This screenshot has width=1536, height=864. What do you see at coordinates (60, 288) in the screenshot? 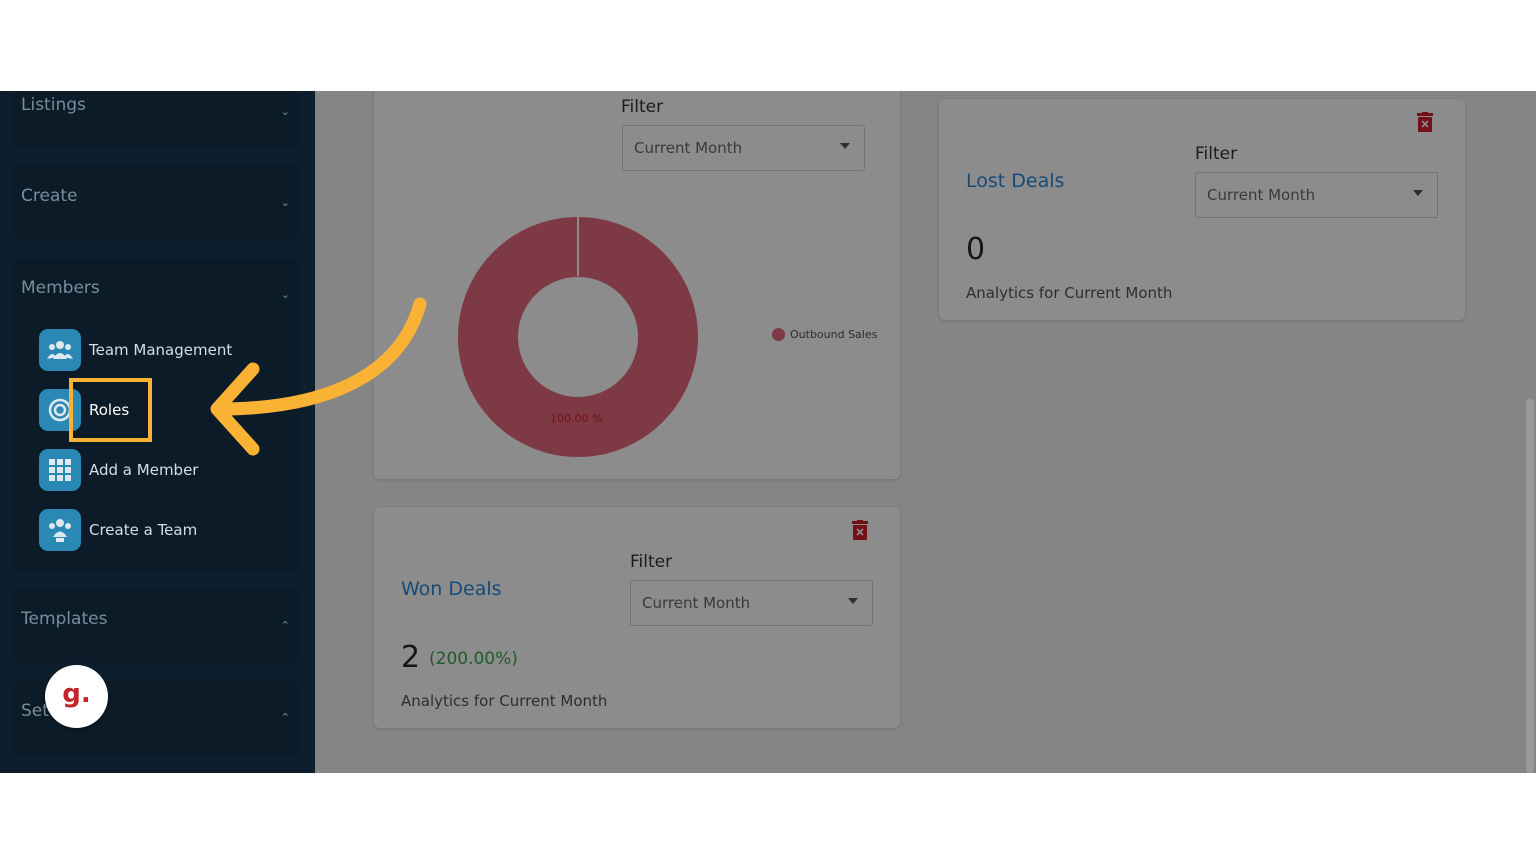
I see `sidebar-section-label: Members` at bounding box center [60, 288].